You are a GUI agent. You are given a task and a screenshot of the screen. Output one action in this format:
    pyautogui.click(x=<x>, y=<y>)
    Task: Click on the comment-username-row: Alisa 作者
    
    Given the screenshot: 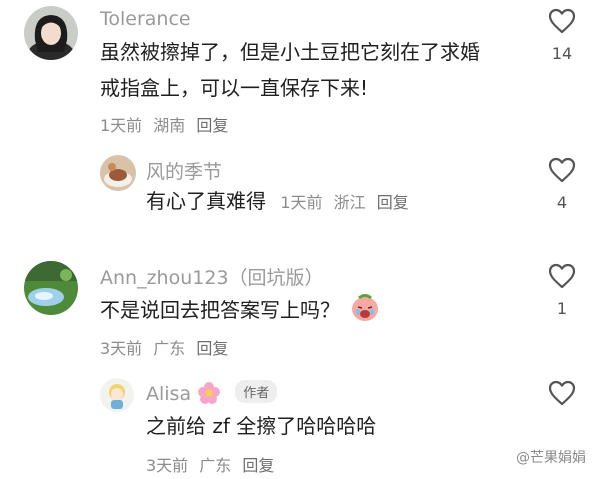 What is the action you would take?
    pyautogui.click(x=212, y=392)
    